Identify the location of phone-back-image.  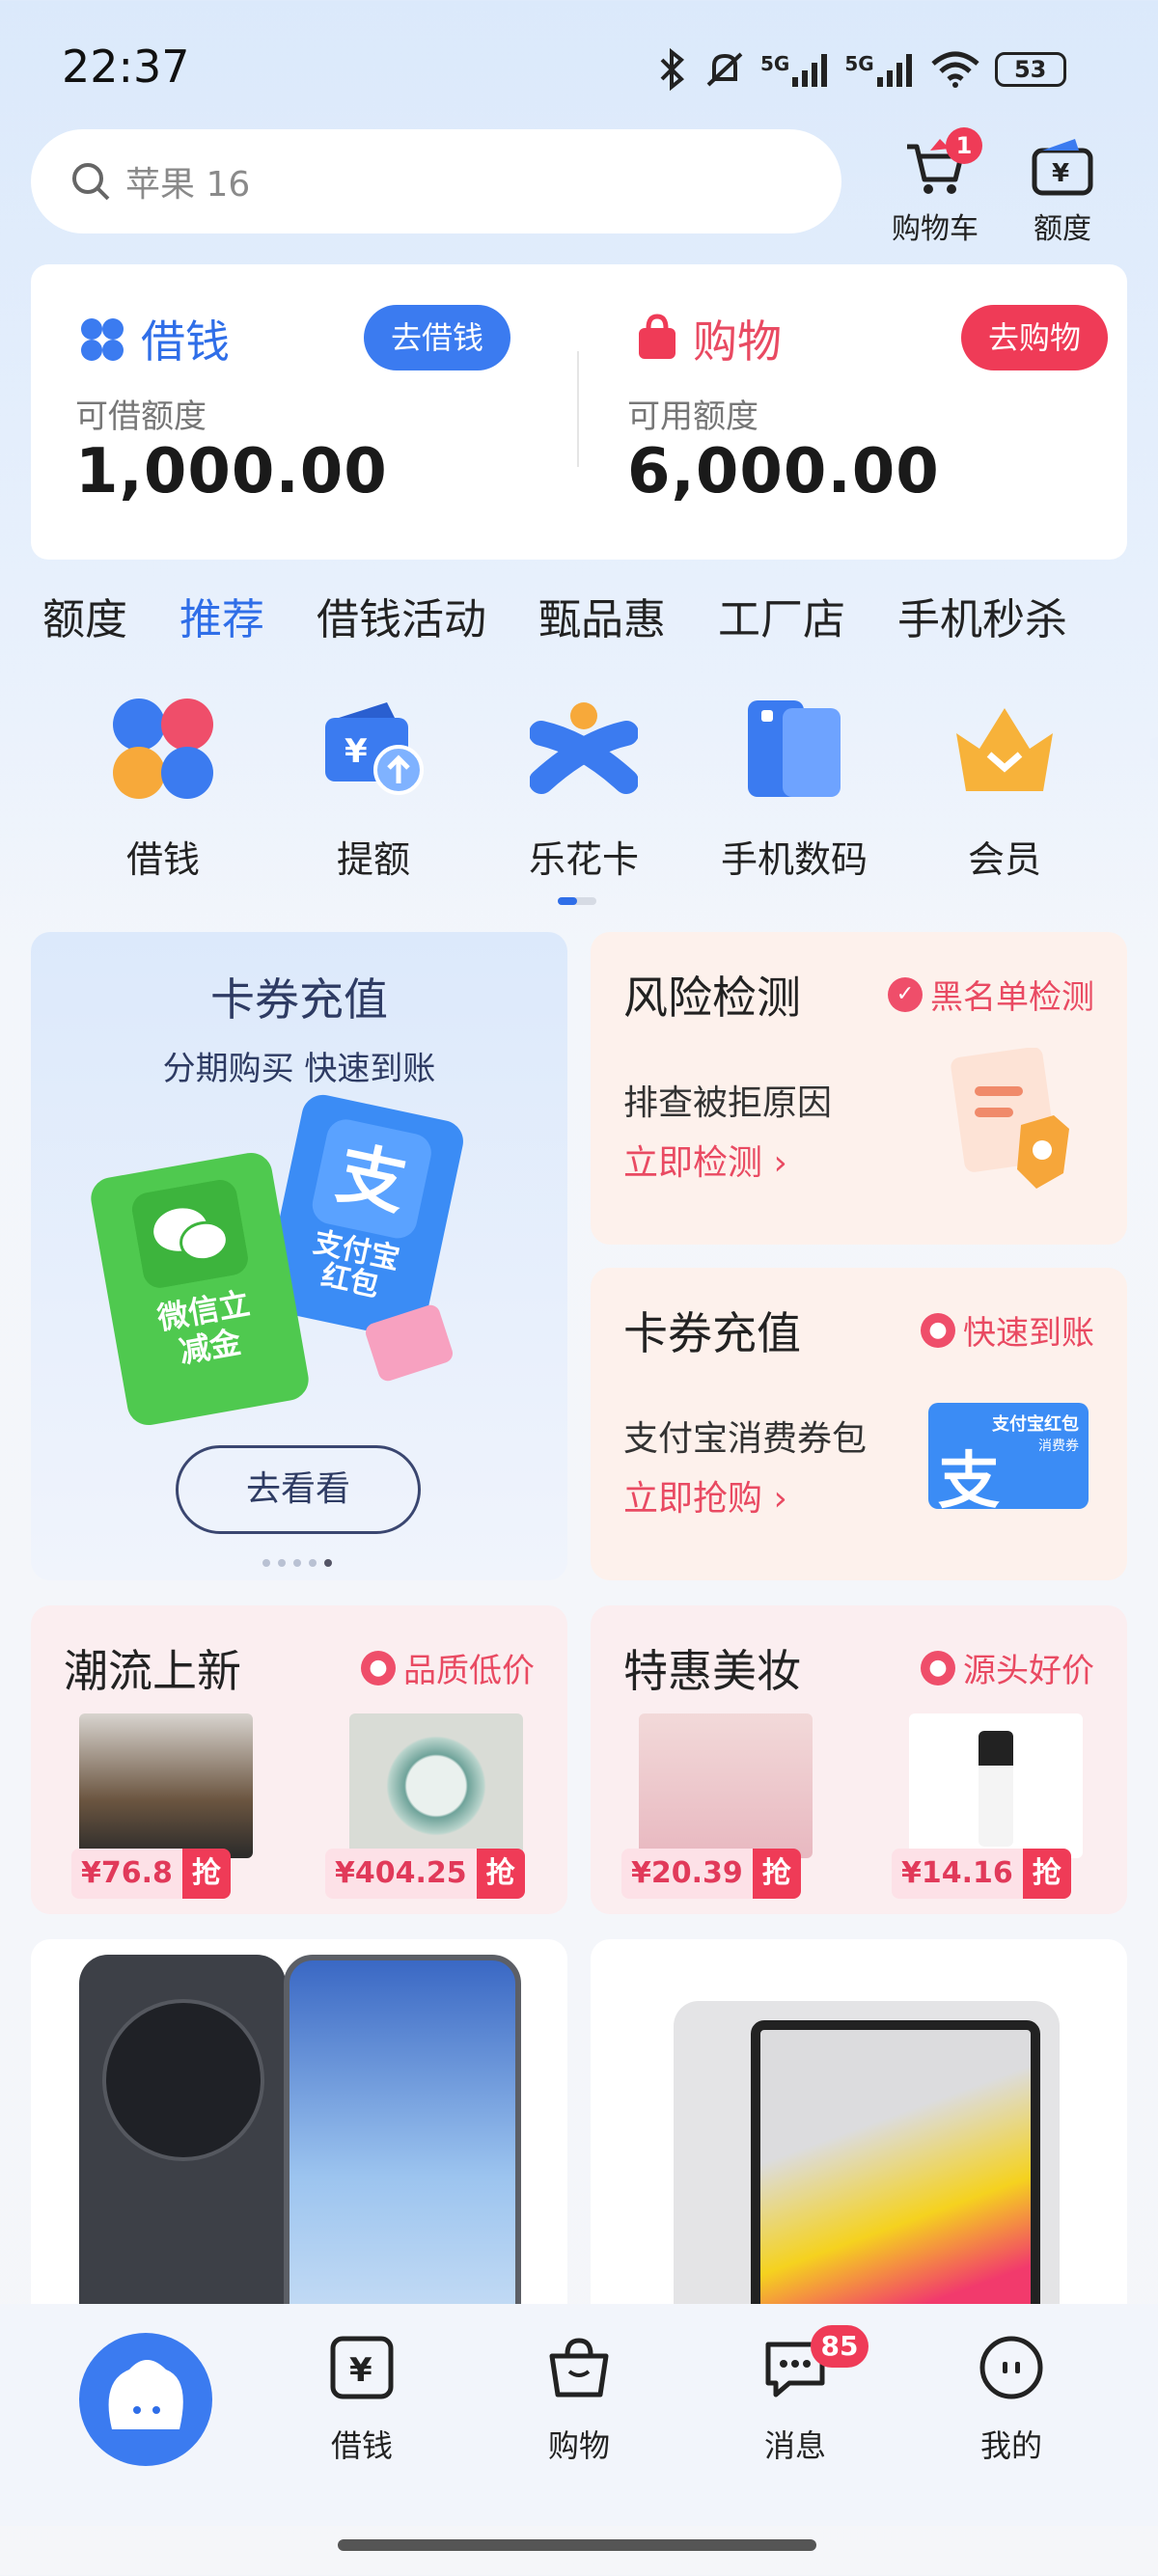
(182, 2140).